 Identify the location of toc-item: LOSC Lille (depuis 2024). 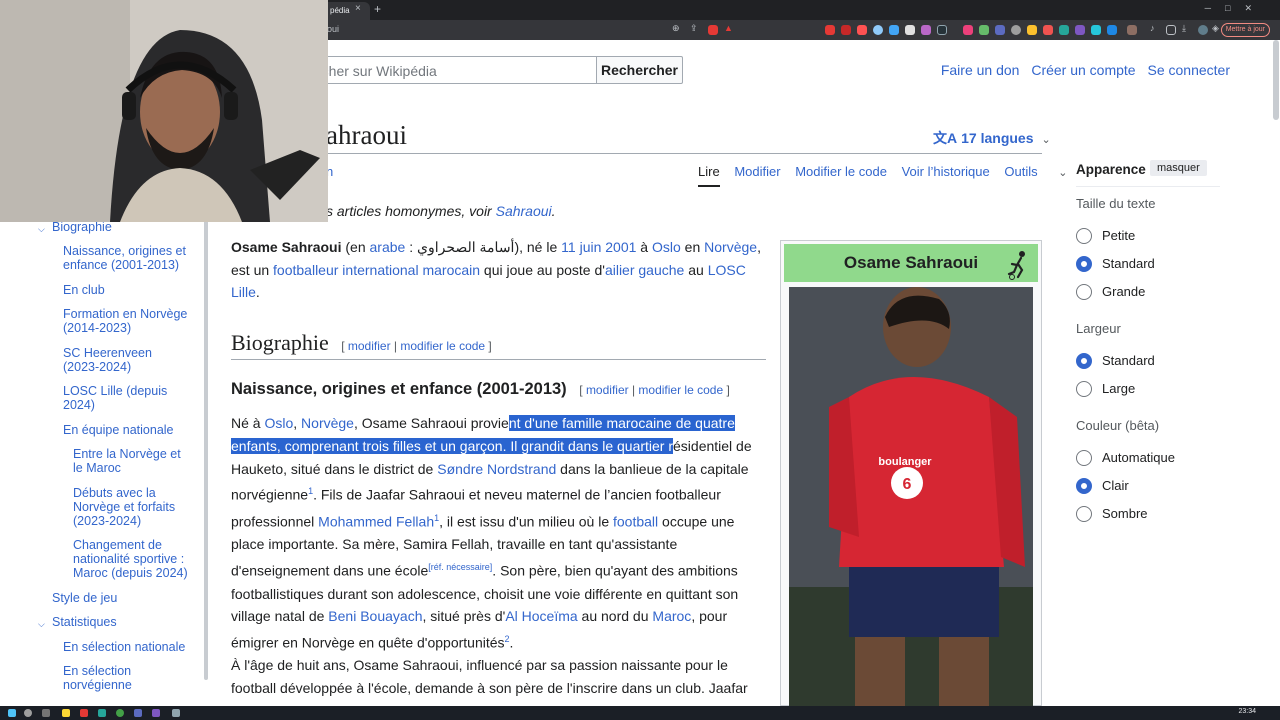
(118, 398).